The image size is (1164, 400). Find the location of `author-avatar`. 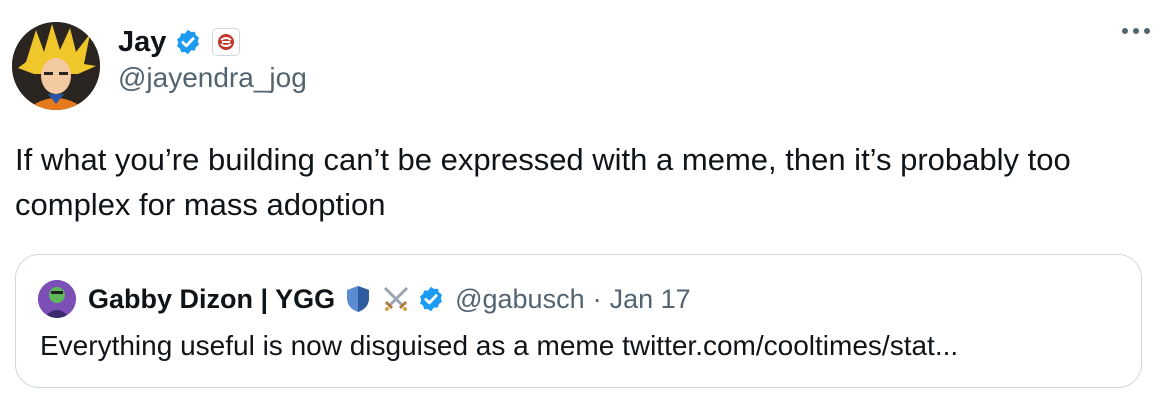

author-avatar is located at coordinates (56, 66).